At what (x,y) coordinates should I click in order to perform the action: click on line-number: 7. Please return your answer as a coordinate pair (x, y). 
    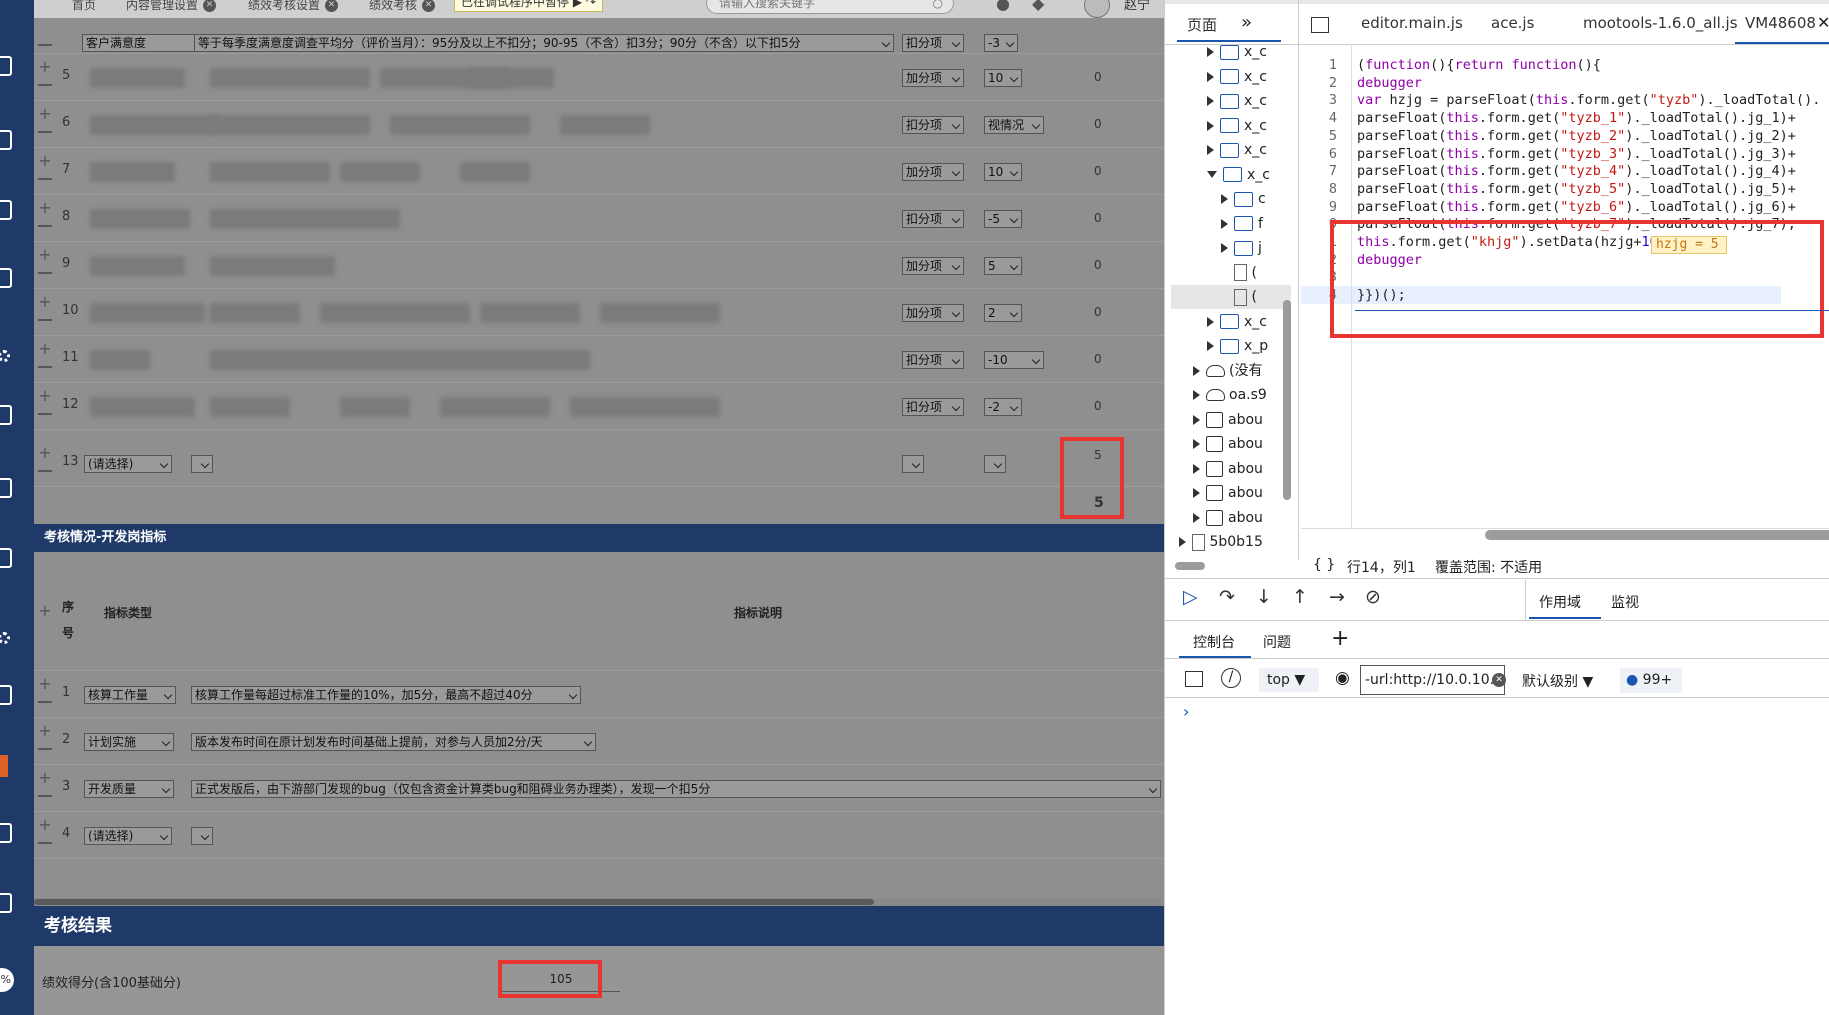
    Looking at the image, I should click on (1319, 171).